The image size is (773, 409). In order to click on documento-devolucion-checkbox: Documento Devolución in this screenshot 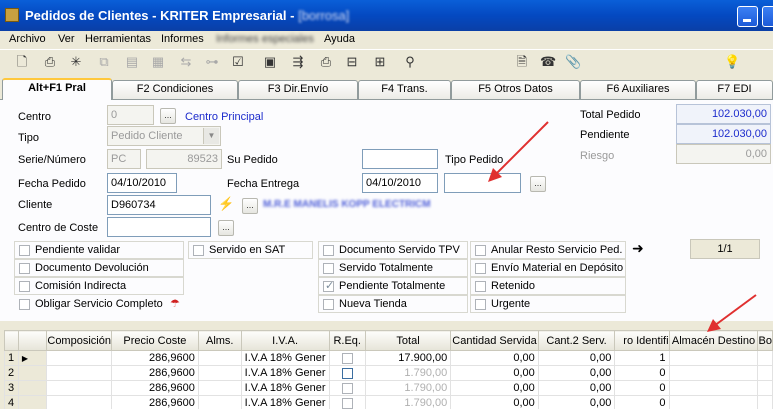, I will do `click(99, 268)`.